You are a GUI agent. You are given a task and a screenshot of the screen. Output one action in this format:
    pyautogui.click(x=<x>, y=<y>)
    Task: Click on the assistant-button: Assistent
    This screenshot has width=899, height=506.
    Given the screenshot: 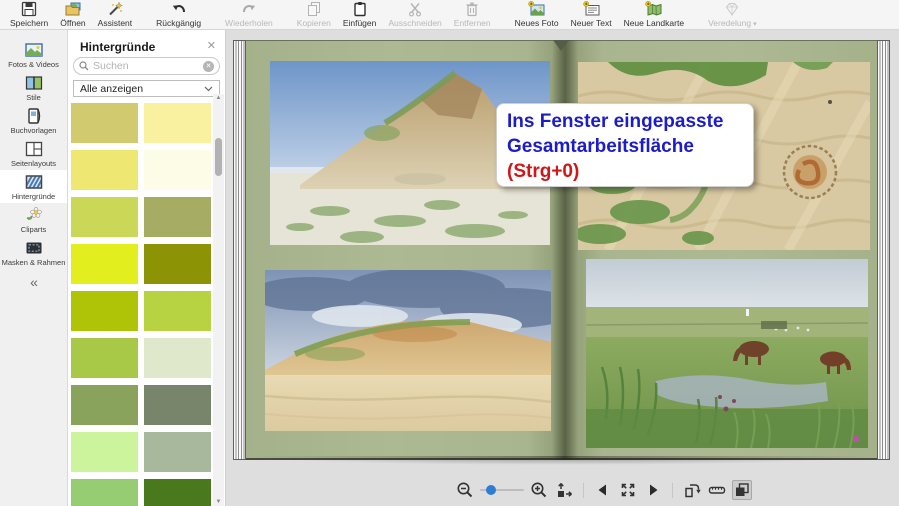 What is the action you would take?
    pyautogui.click(x=115, y=15)
    